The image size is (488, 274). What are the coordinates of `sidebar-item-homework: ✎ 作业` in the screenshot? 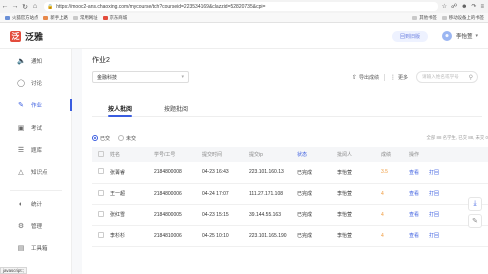 It's located at (36, 105).